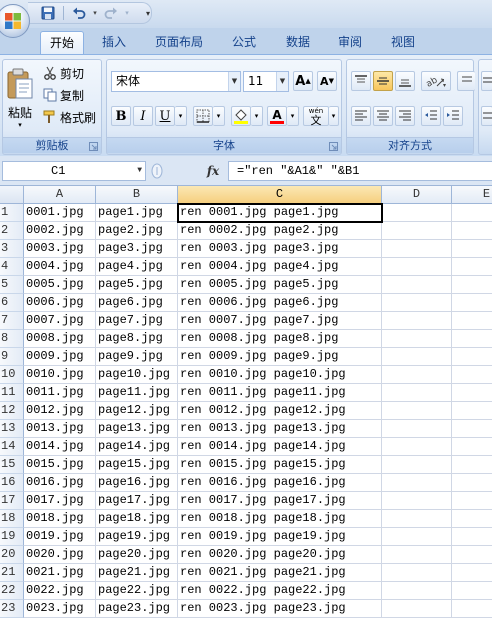 This screenshot has height=621, width=492. Describe the element at coordinates (12, 519) in the screenshot. I see `row-header: 18` at that location.